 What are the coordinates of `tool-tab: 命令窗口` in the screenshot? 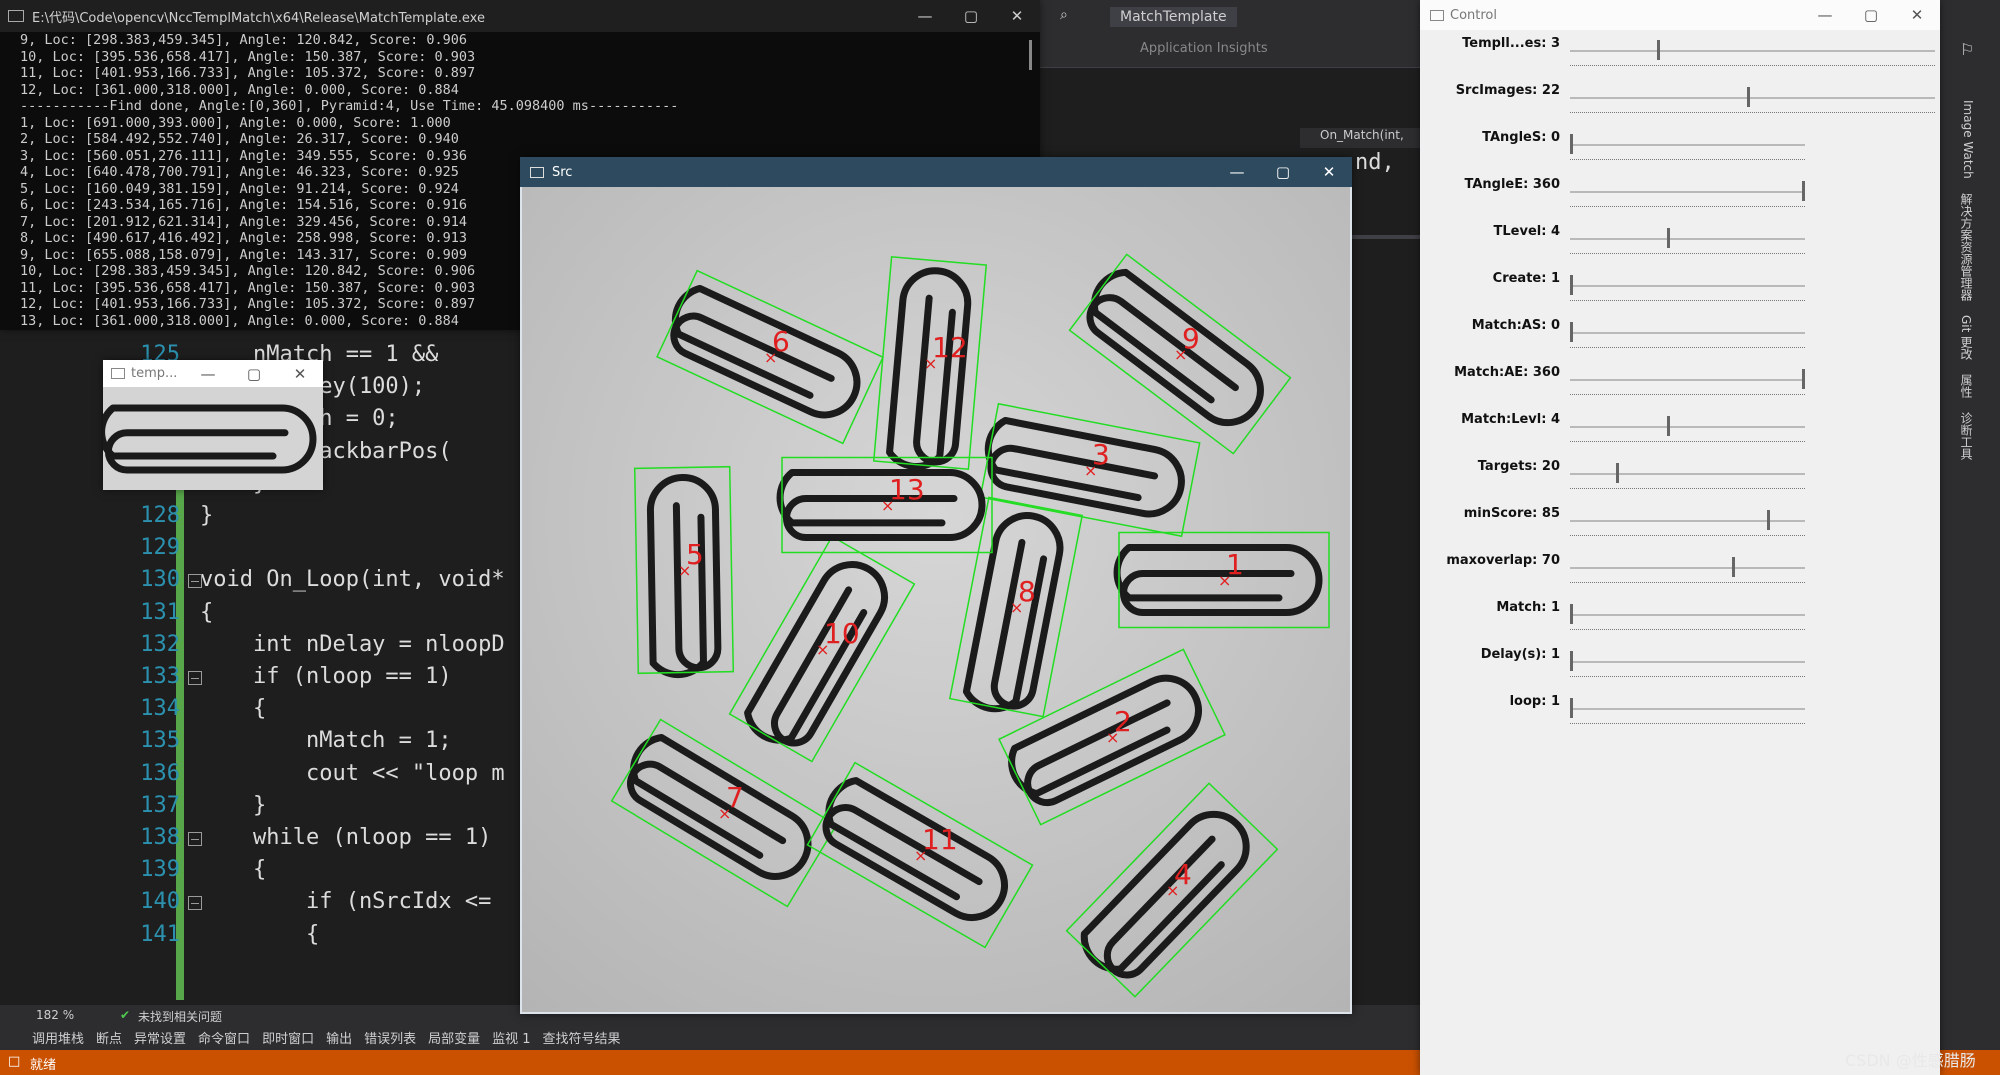 It's located at (224, 1037).